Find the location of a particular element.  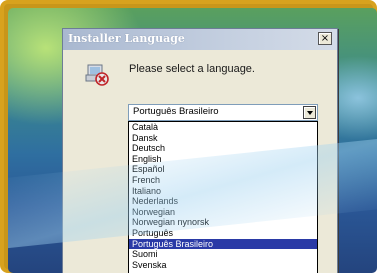

installer-error-icon is located at coordinates (97, 75).